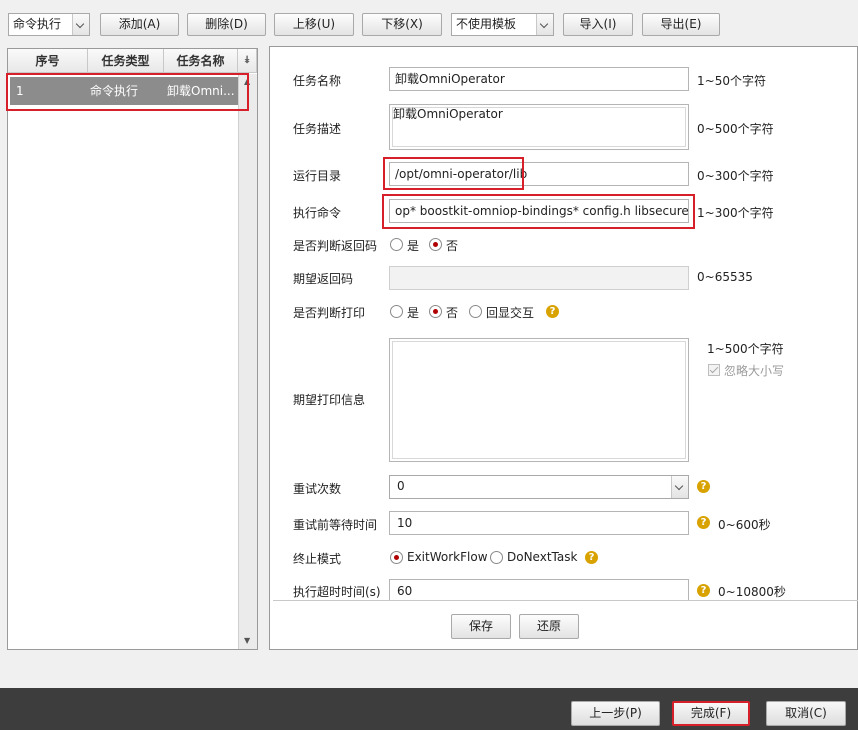  What do you see at coordinates (126, 61) in the screenshot?
I see `header-task-type: 任务类型` at bounding box center [126, 61].